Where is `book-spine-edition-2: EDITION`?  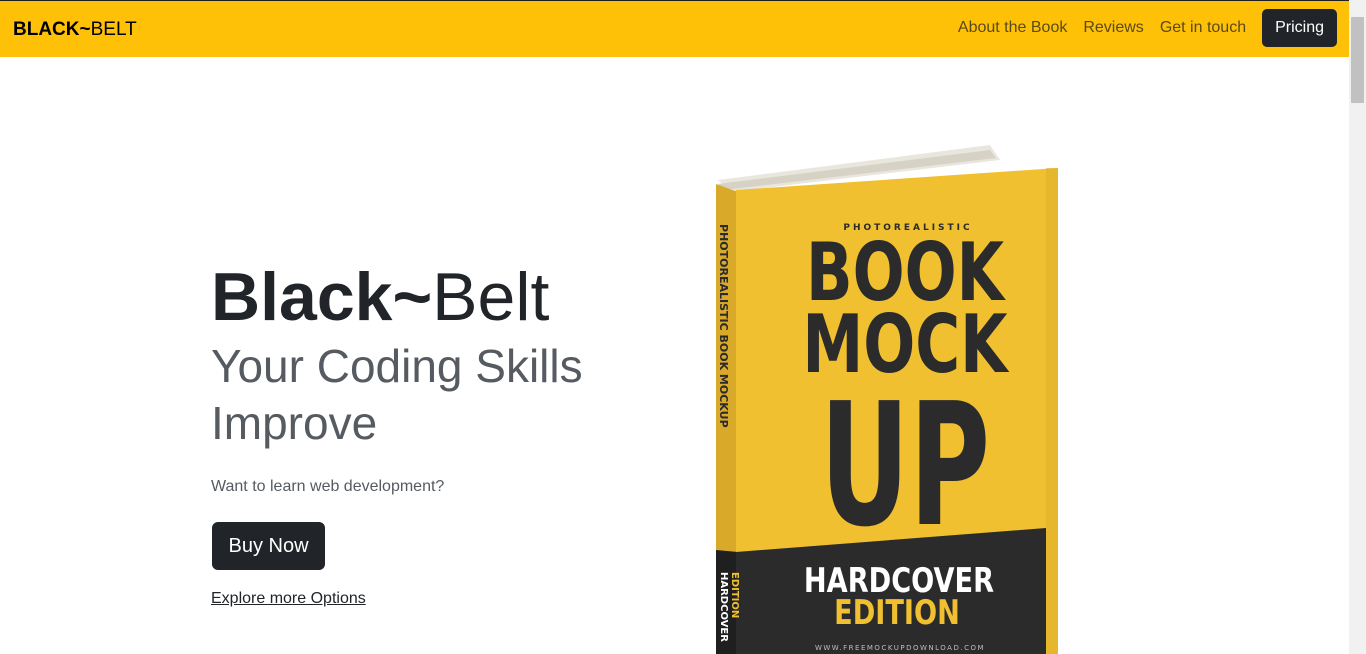
book-spine-edition-2: EDITION is located at coordinates (734, 595).